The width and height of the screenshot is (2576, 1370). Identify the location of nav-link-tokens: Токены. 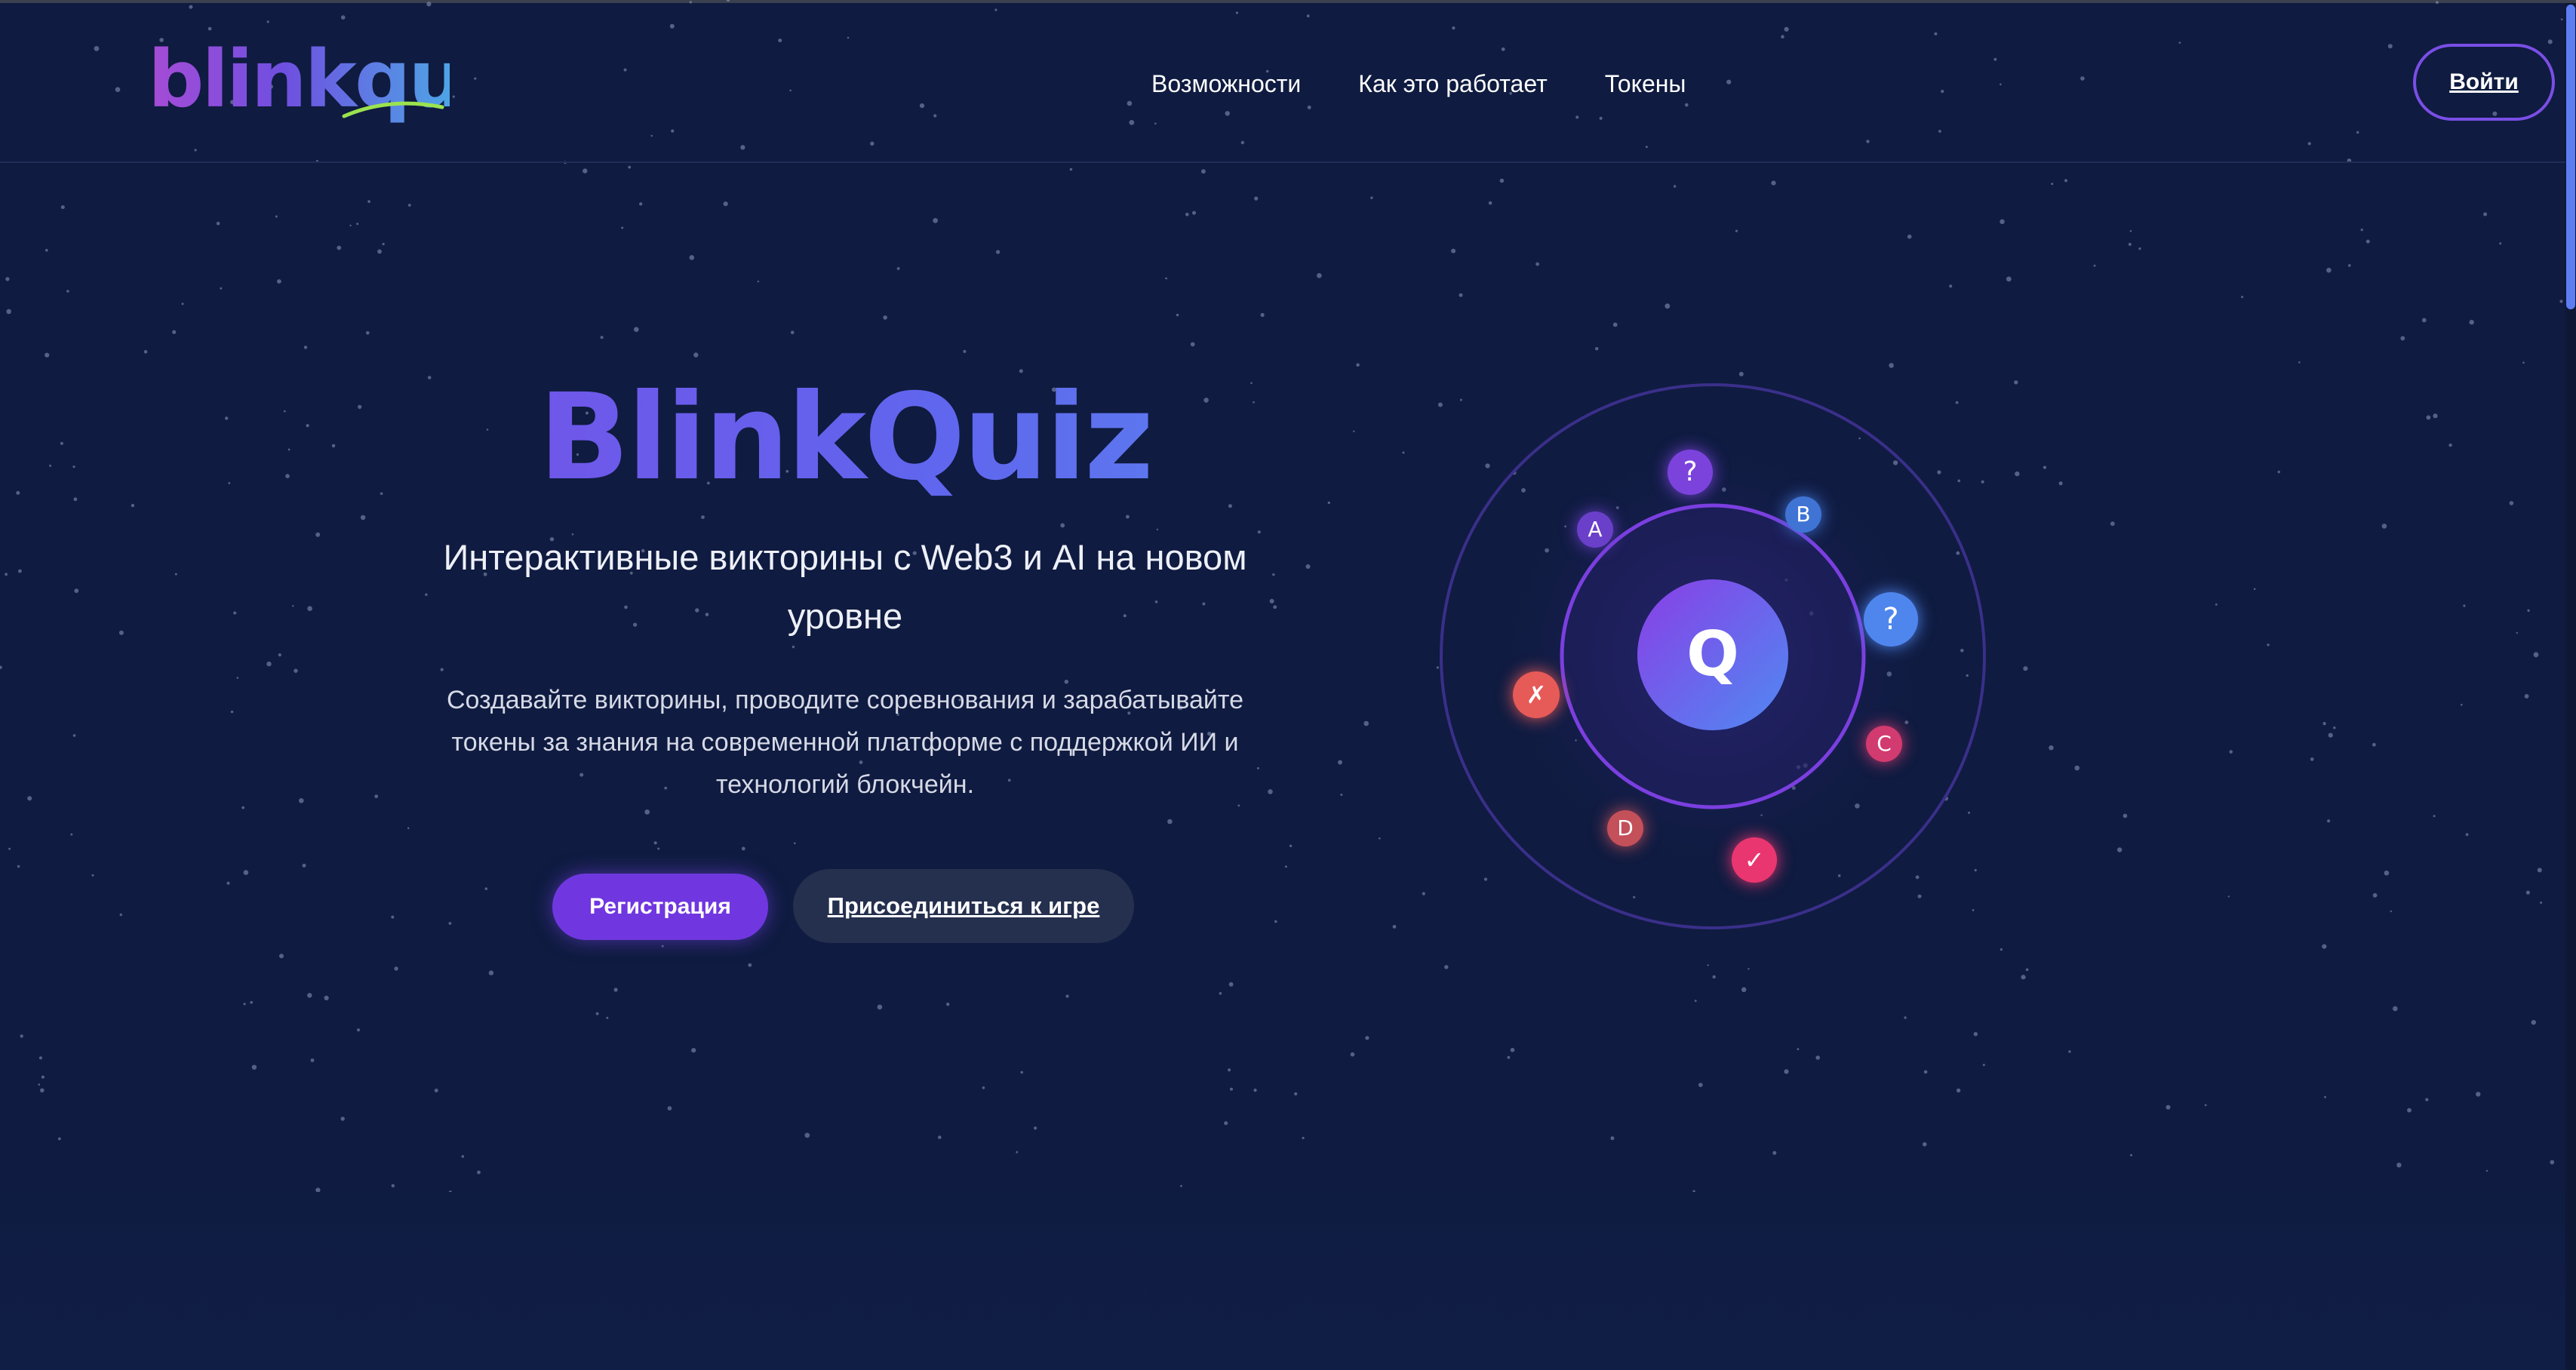
(1645, 84).